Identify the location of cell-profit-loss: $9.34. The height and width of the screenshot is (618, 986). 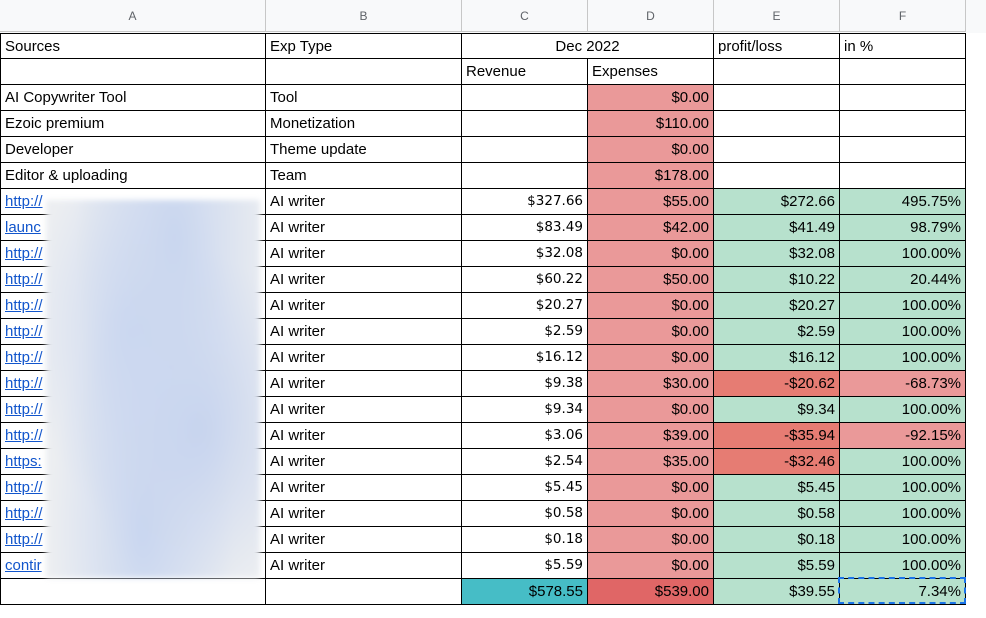
(777, 410).